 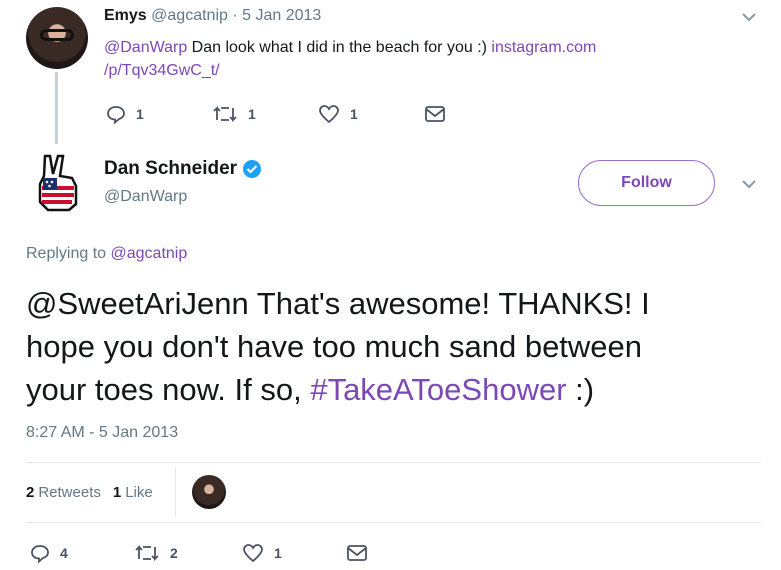 What do you see at coordinates (159, 114) in the screenshot?
I see `reply-action: 1` at bounding box center [159, 114].